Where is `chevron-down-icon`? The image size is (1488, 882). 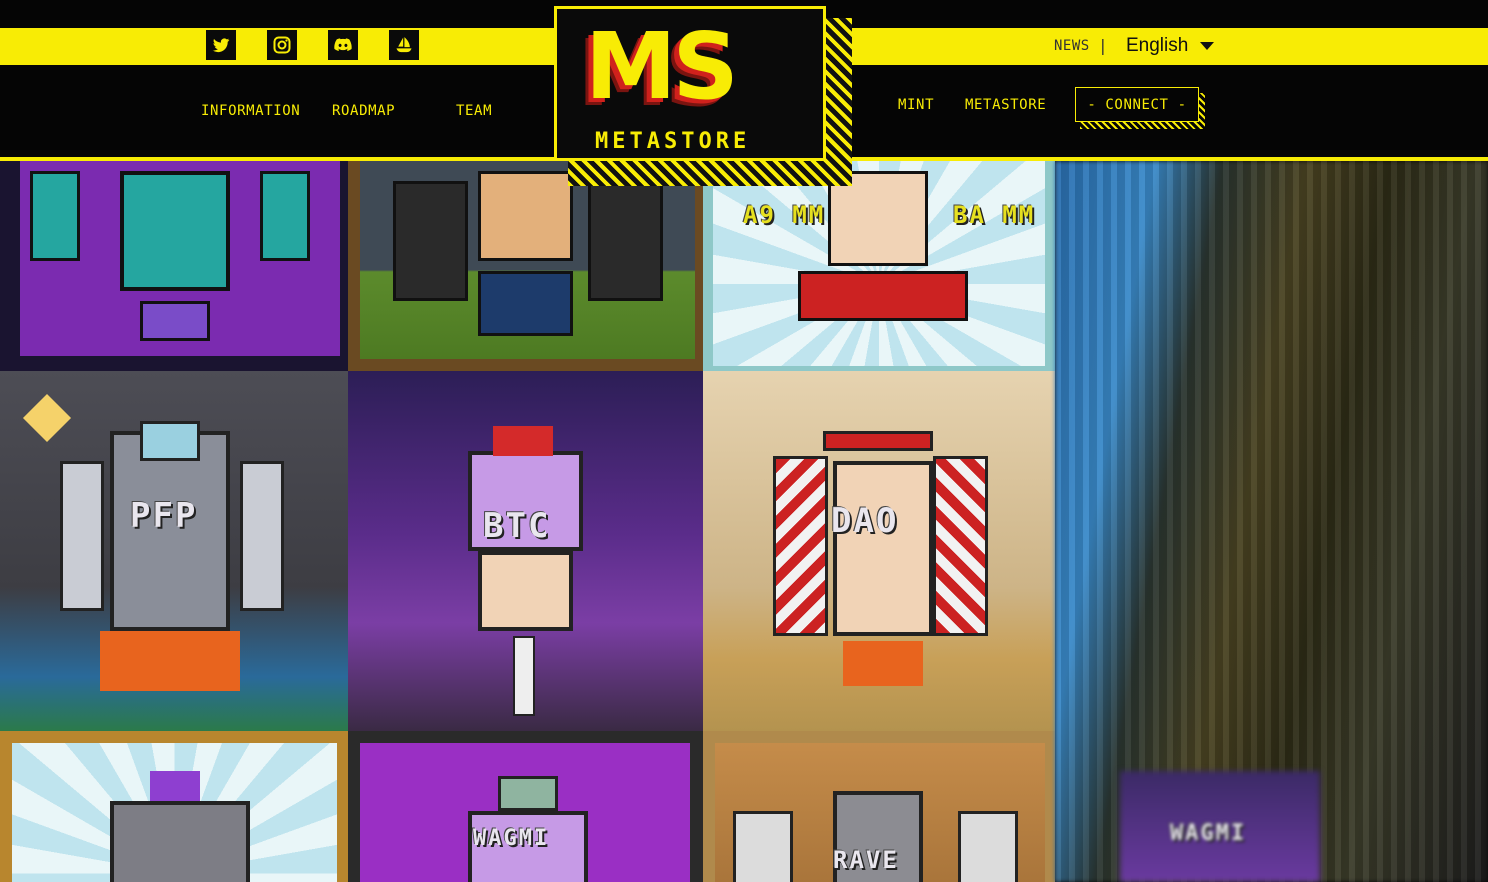 chevron-down-icon is located at coordinates (1207, 46).